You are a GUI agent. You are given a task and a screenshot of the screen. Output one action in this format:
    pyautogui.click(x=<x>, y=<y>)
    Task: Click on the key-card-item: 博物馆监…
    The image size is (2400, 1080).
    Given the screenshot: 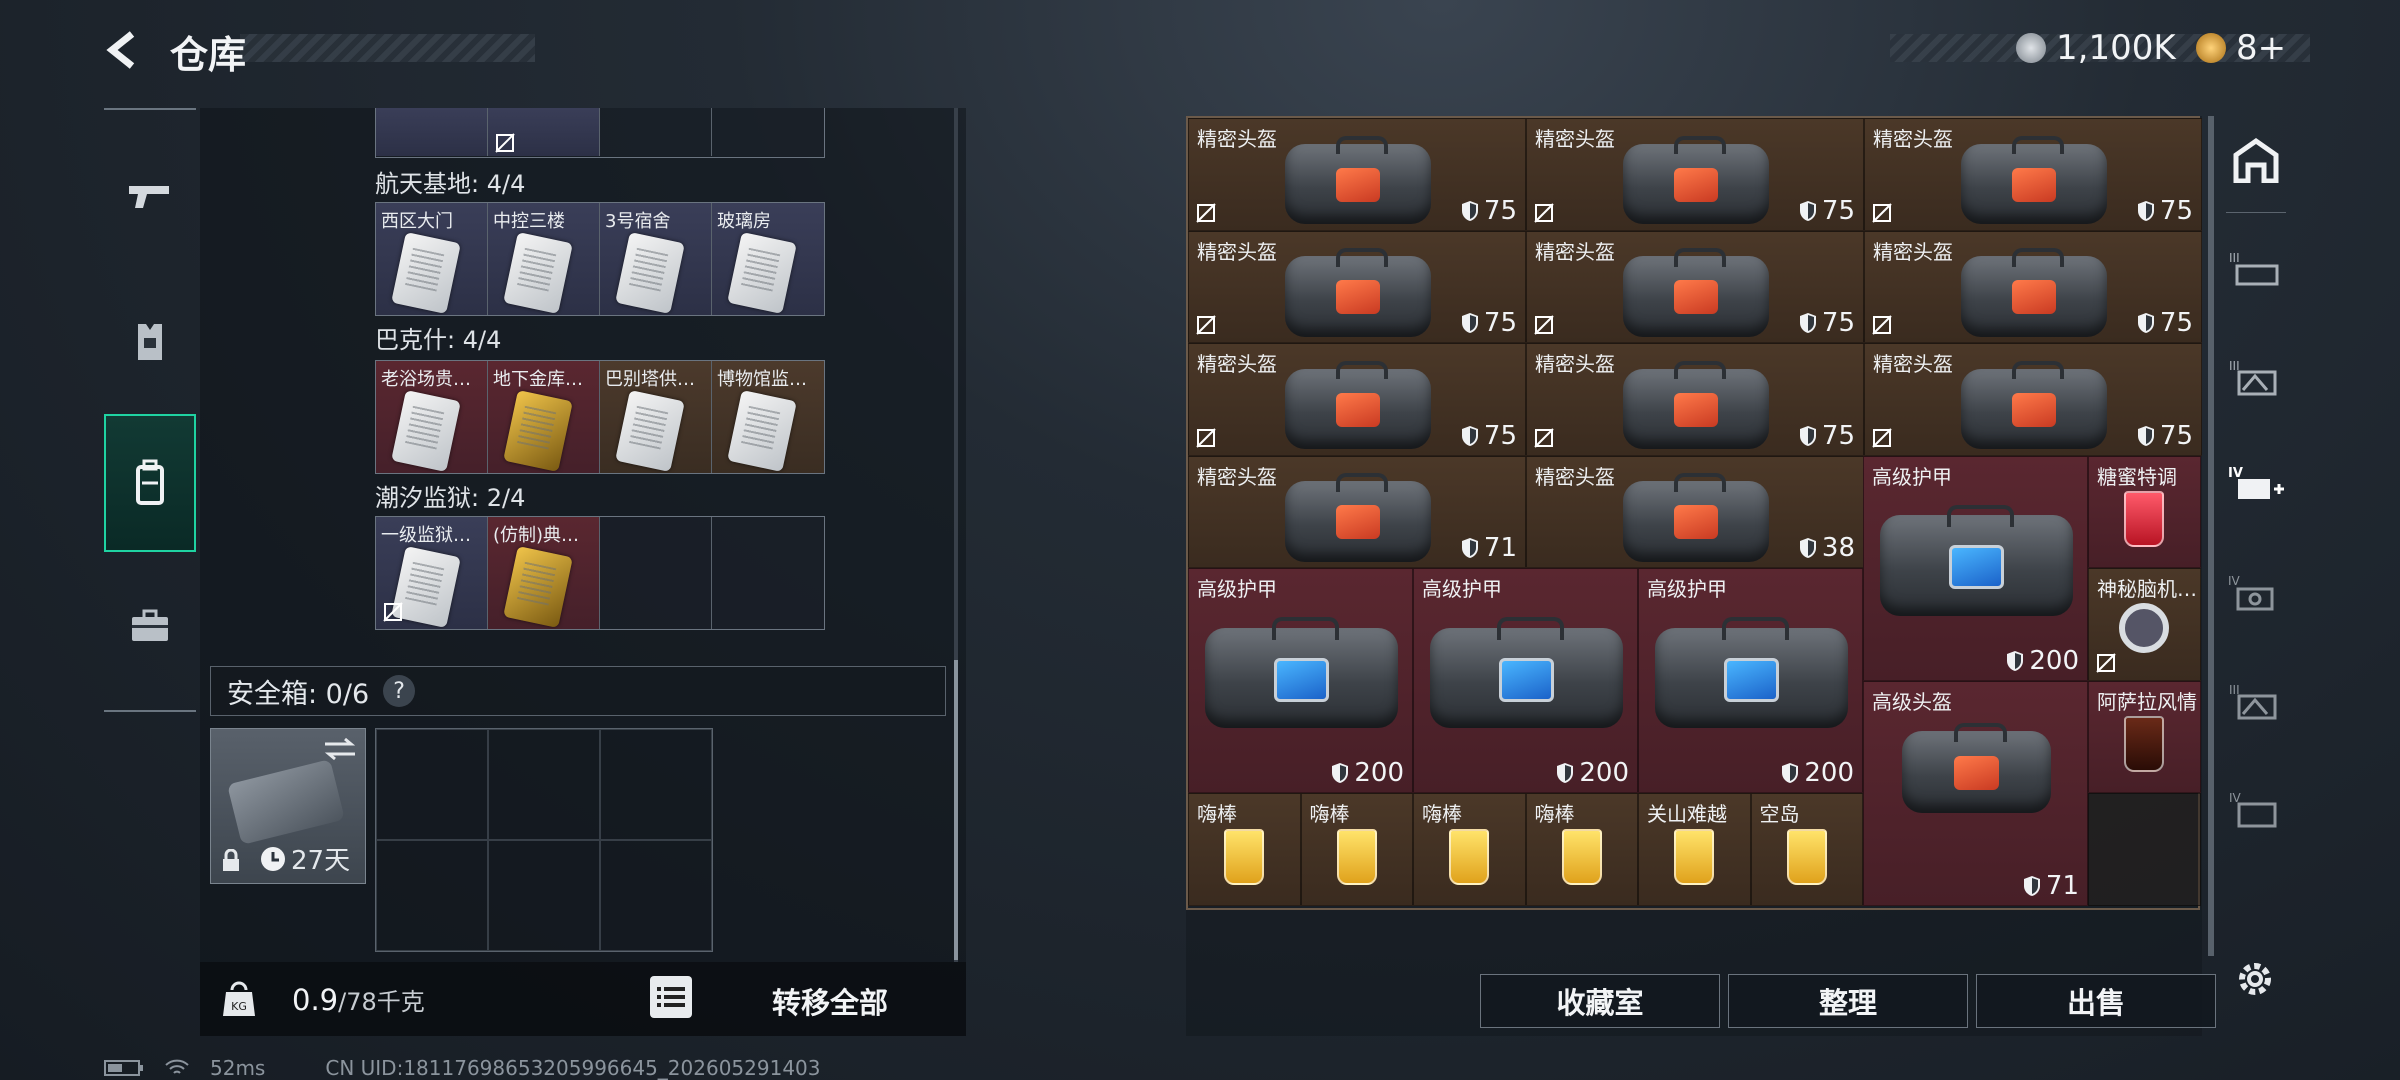 What is the action you would take?
    pyautogui.click(x=768, y=417)
    